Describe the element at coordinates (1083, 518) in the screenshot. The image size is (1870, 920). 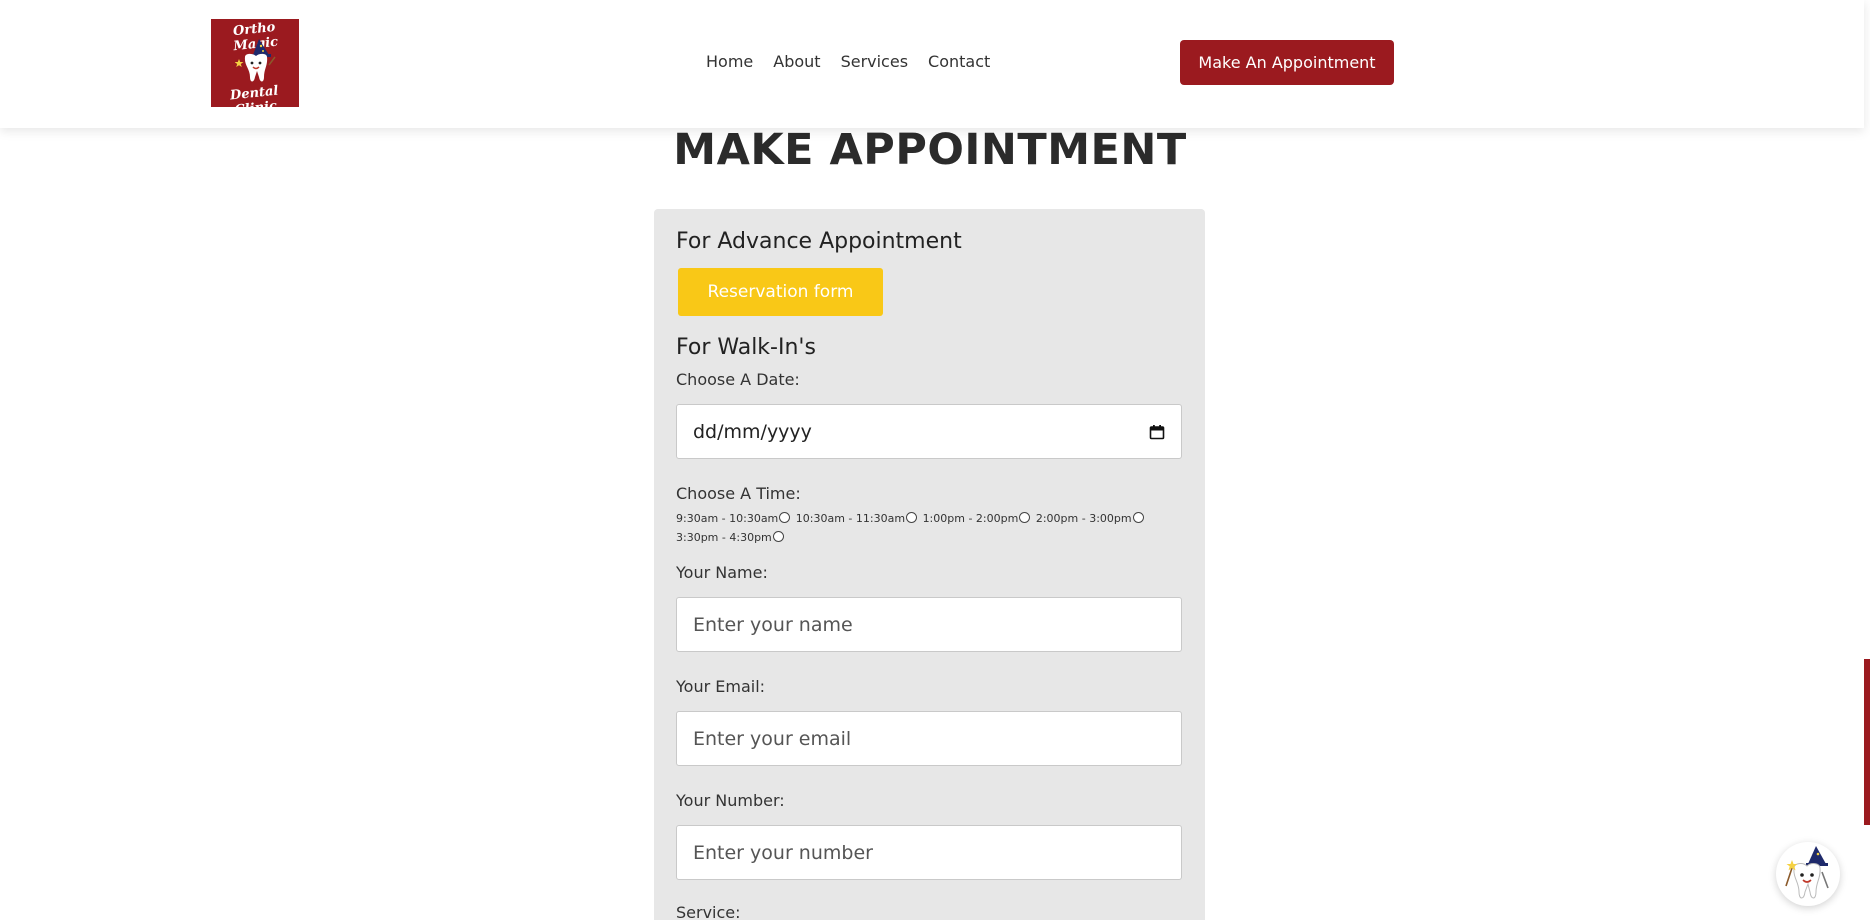
I see `time-slot-label: 2:00pm - 3:00pm` at that location.